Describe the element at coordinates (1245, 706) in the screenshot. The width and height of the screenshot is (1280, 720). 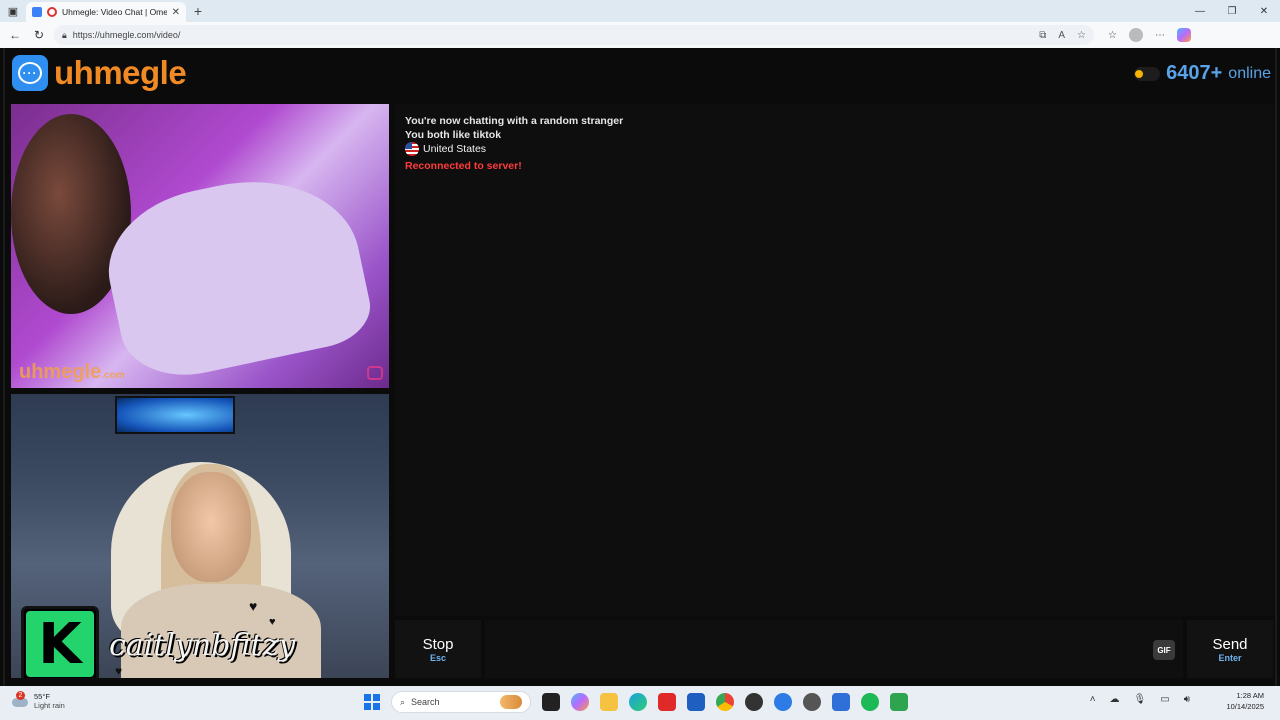
I see `clock-date: 10/14/2025` at that location.